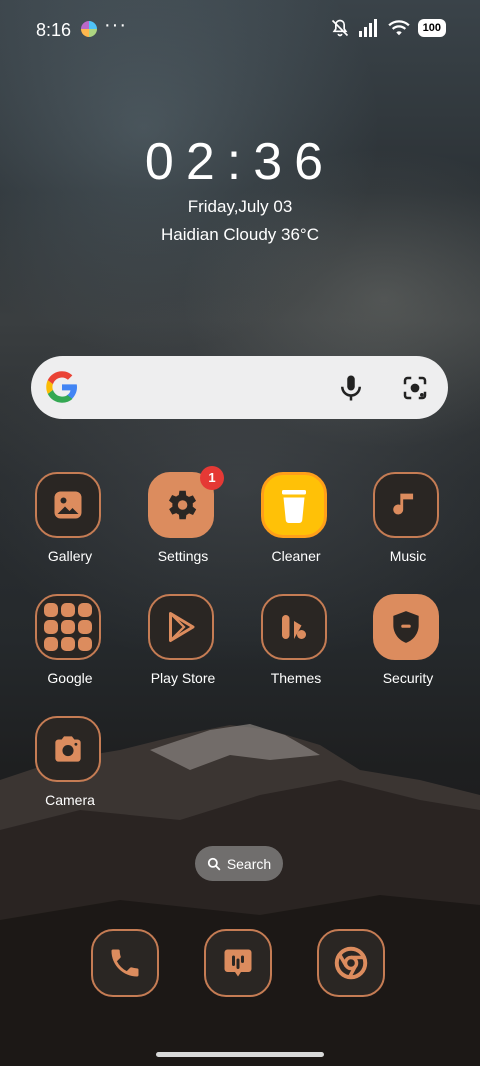  I want to click on phone-icon, so click(125, 963).